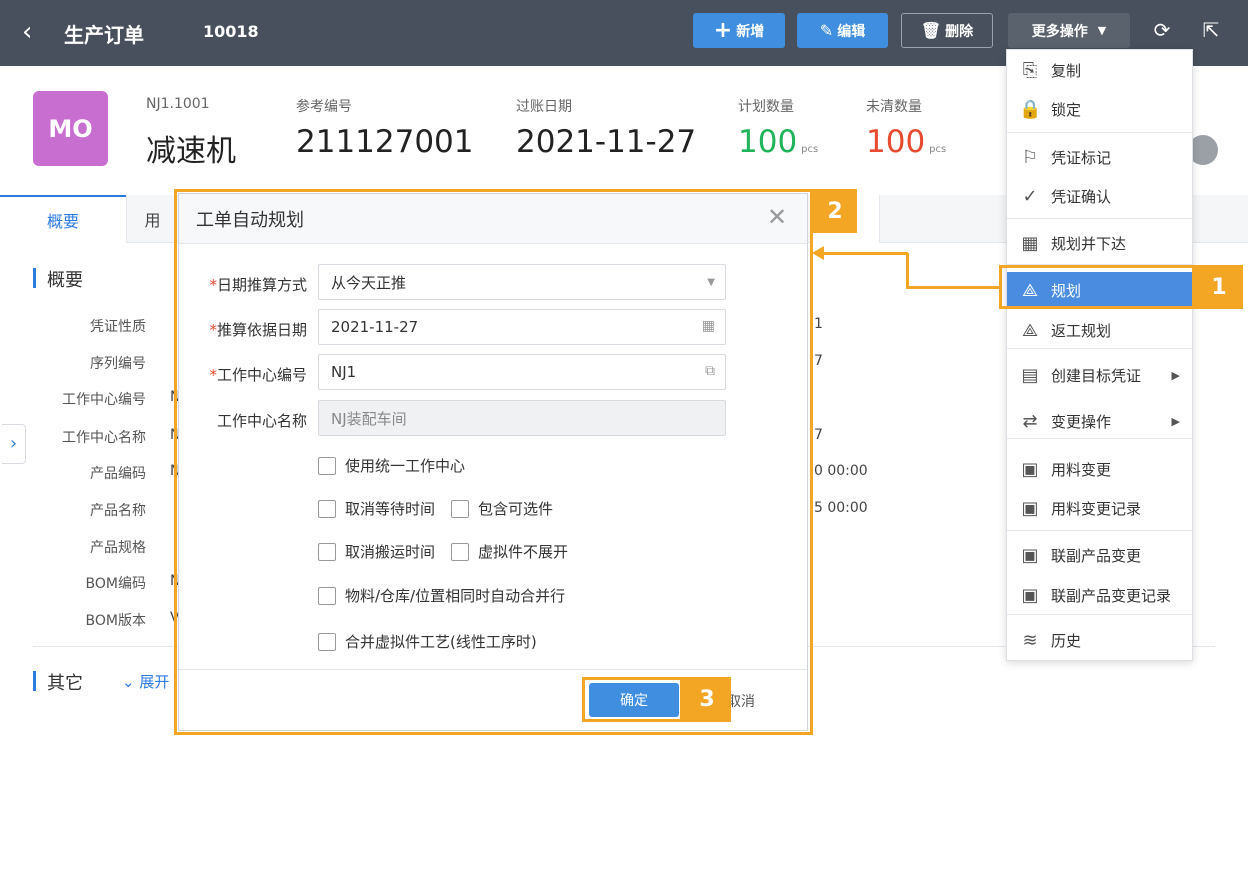 This screenshot has height=875, width=1248. I want to click on check-circle-icon: ✓, so click(1030, 196).